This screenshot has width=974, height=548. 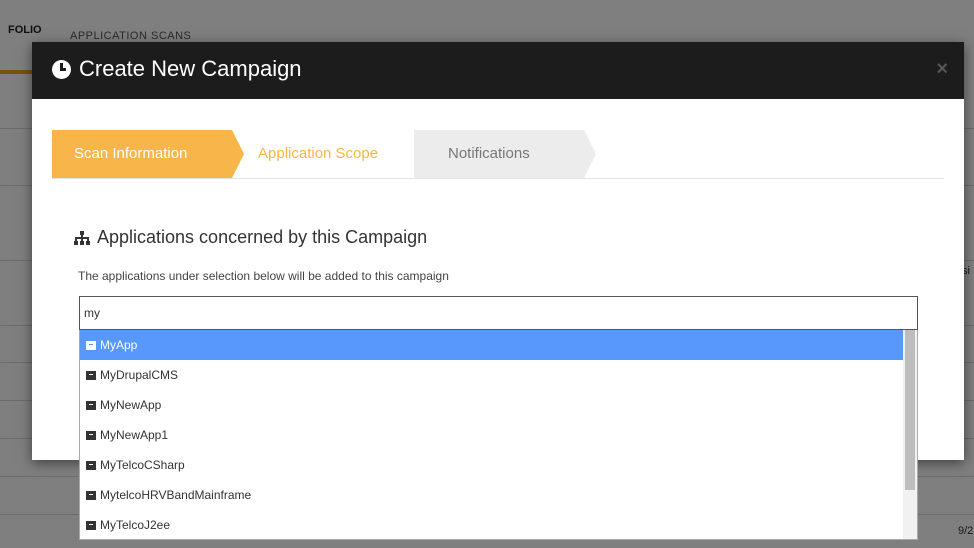 I want to click on modal-title: Create New Campaign, so click(x=177, y=69).